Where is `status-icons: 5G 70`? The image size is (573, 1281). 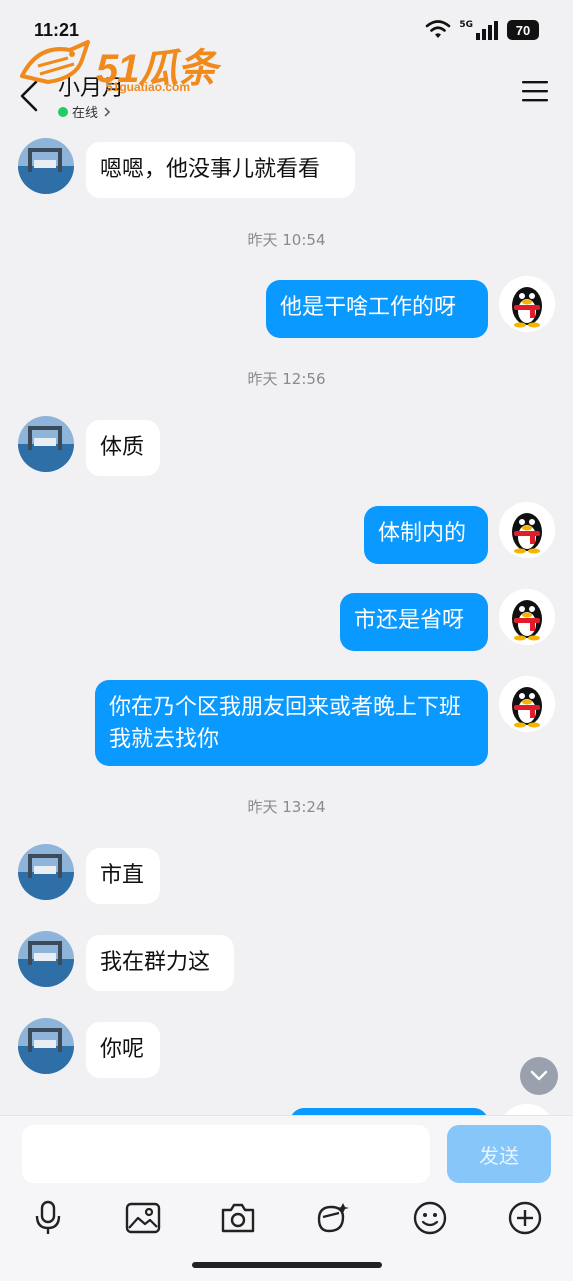 status-icons: 5G 70 is located at coordinates (482, 30).